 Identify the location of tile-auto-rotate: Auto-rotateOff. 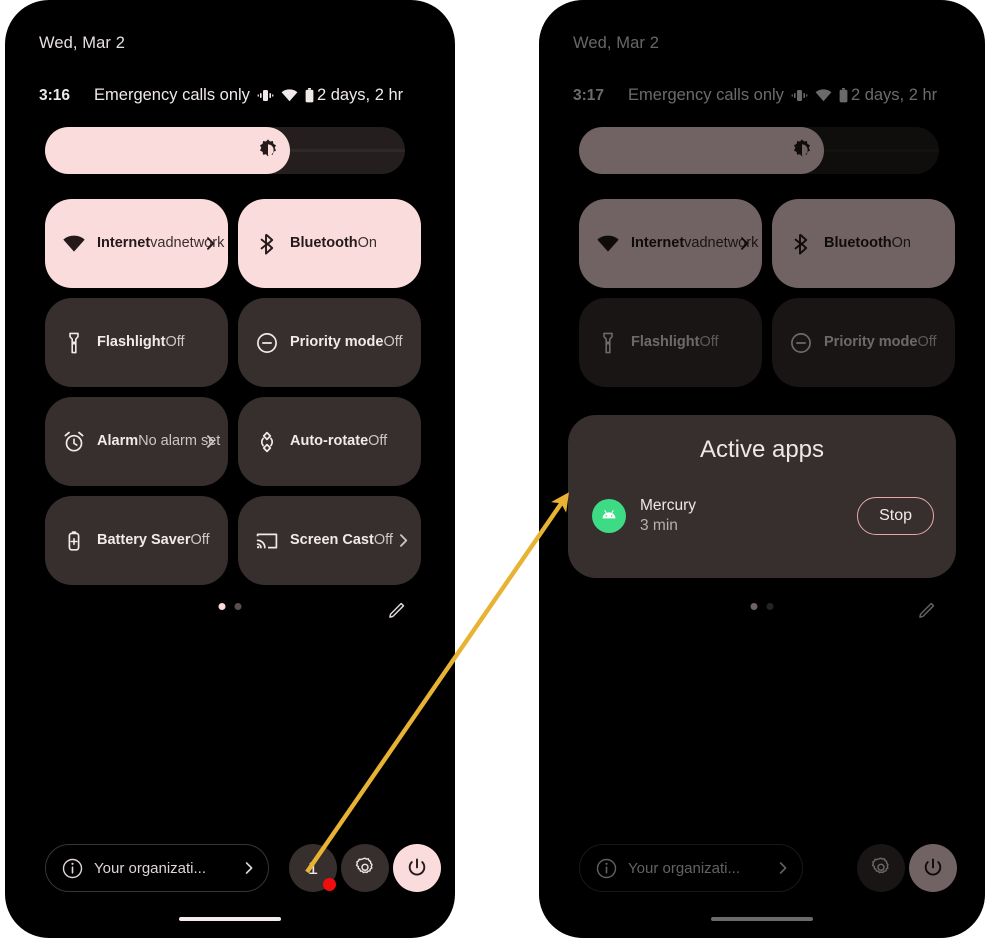
(329, 441).